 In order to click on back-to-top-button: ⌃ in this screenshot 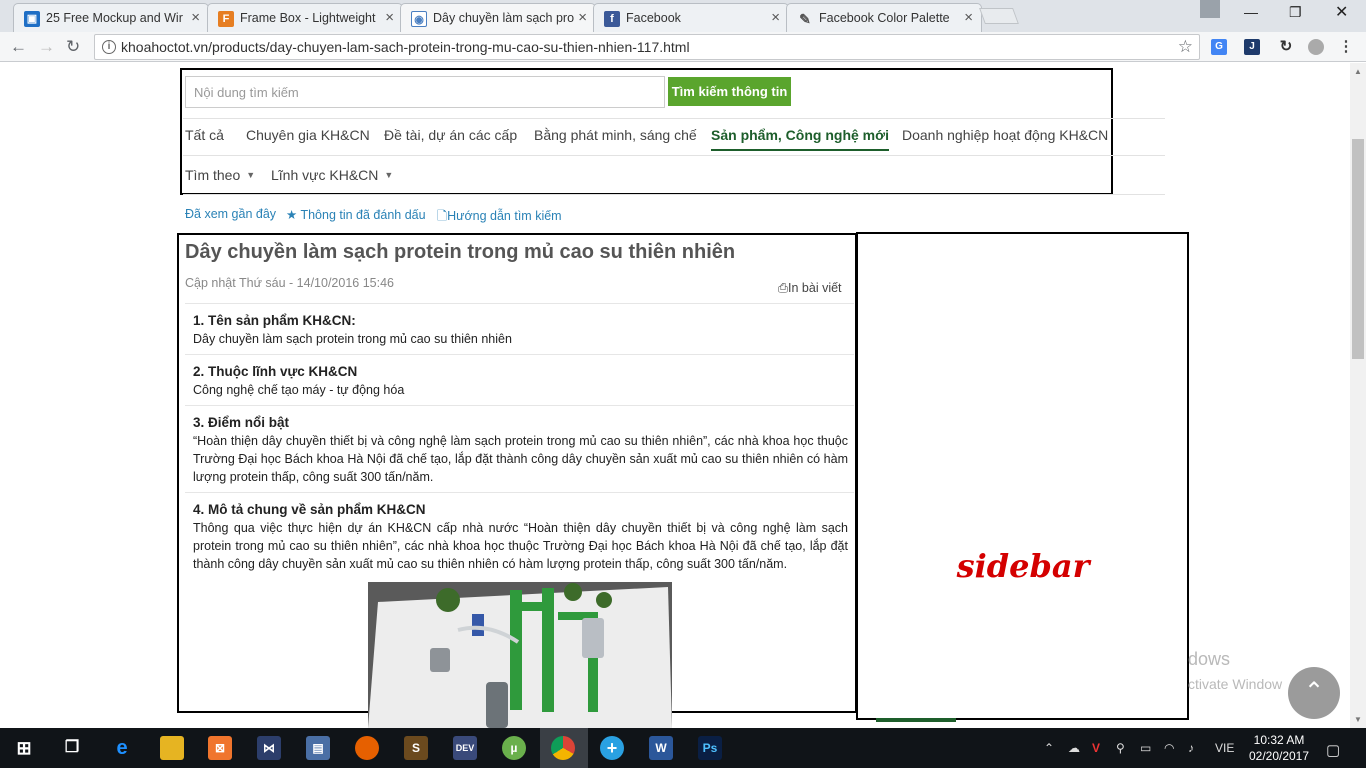, I will do `click(1314, 693)`.